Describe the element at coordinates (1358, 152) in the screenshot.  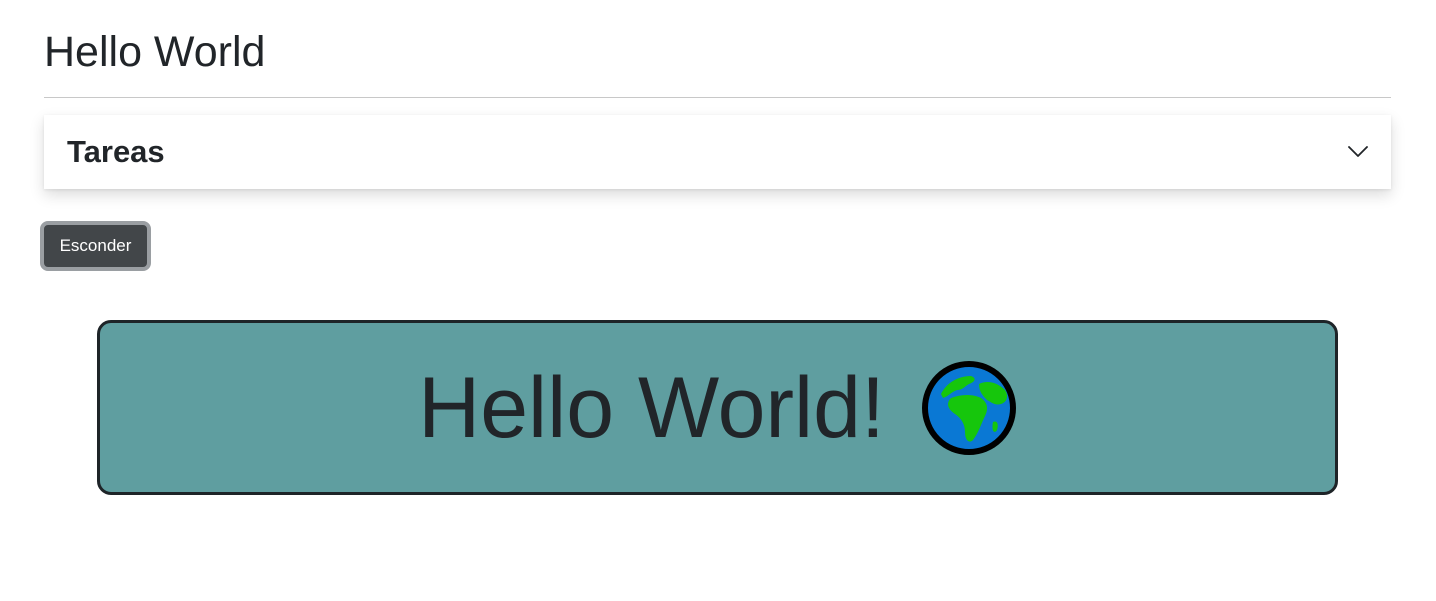
I see `chevron-down-icon` at that location.